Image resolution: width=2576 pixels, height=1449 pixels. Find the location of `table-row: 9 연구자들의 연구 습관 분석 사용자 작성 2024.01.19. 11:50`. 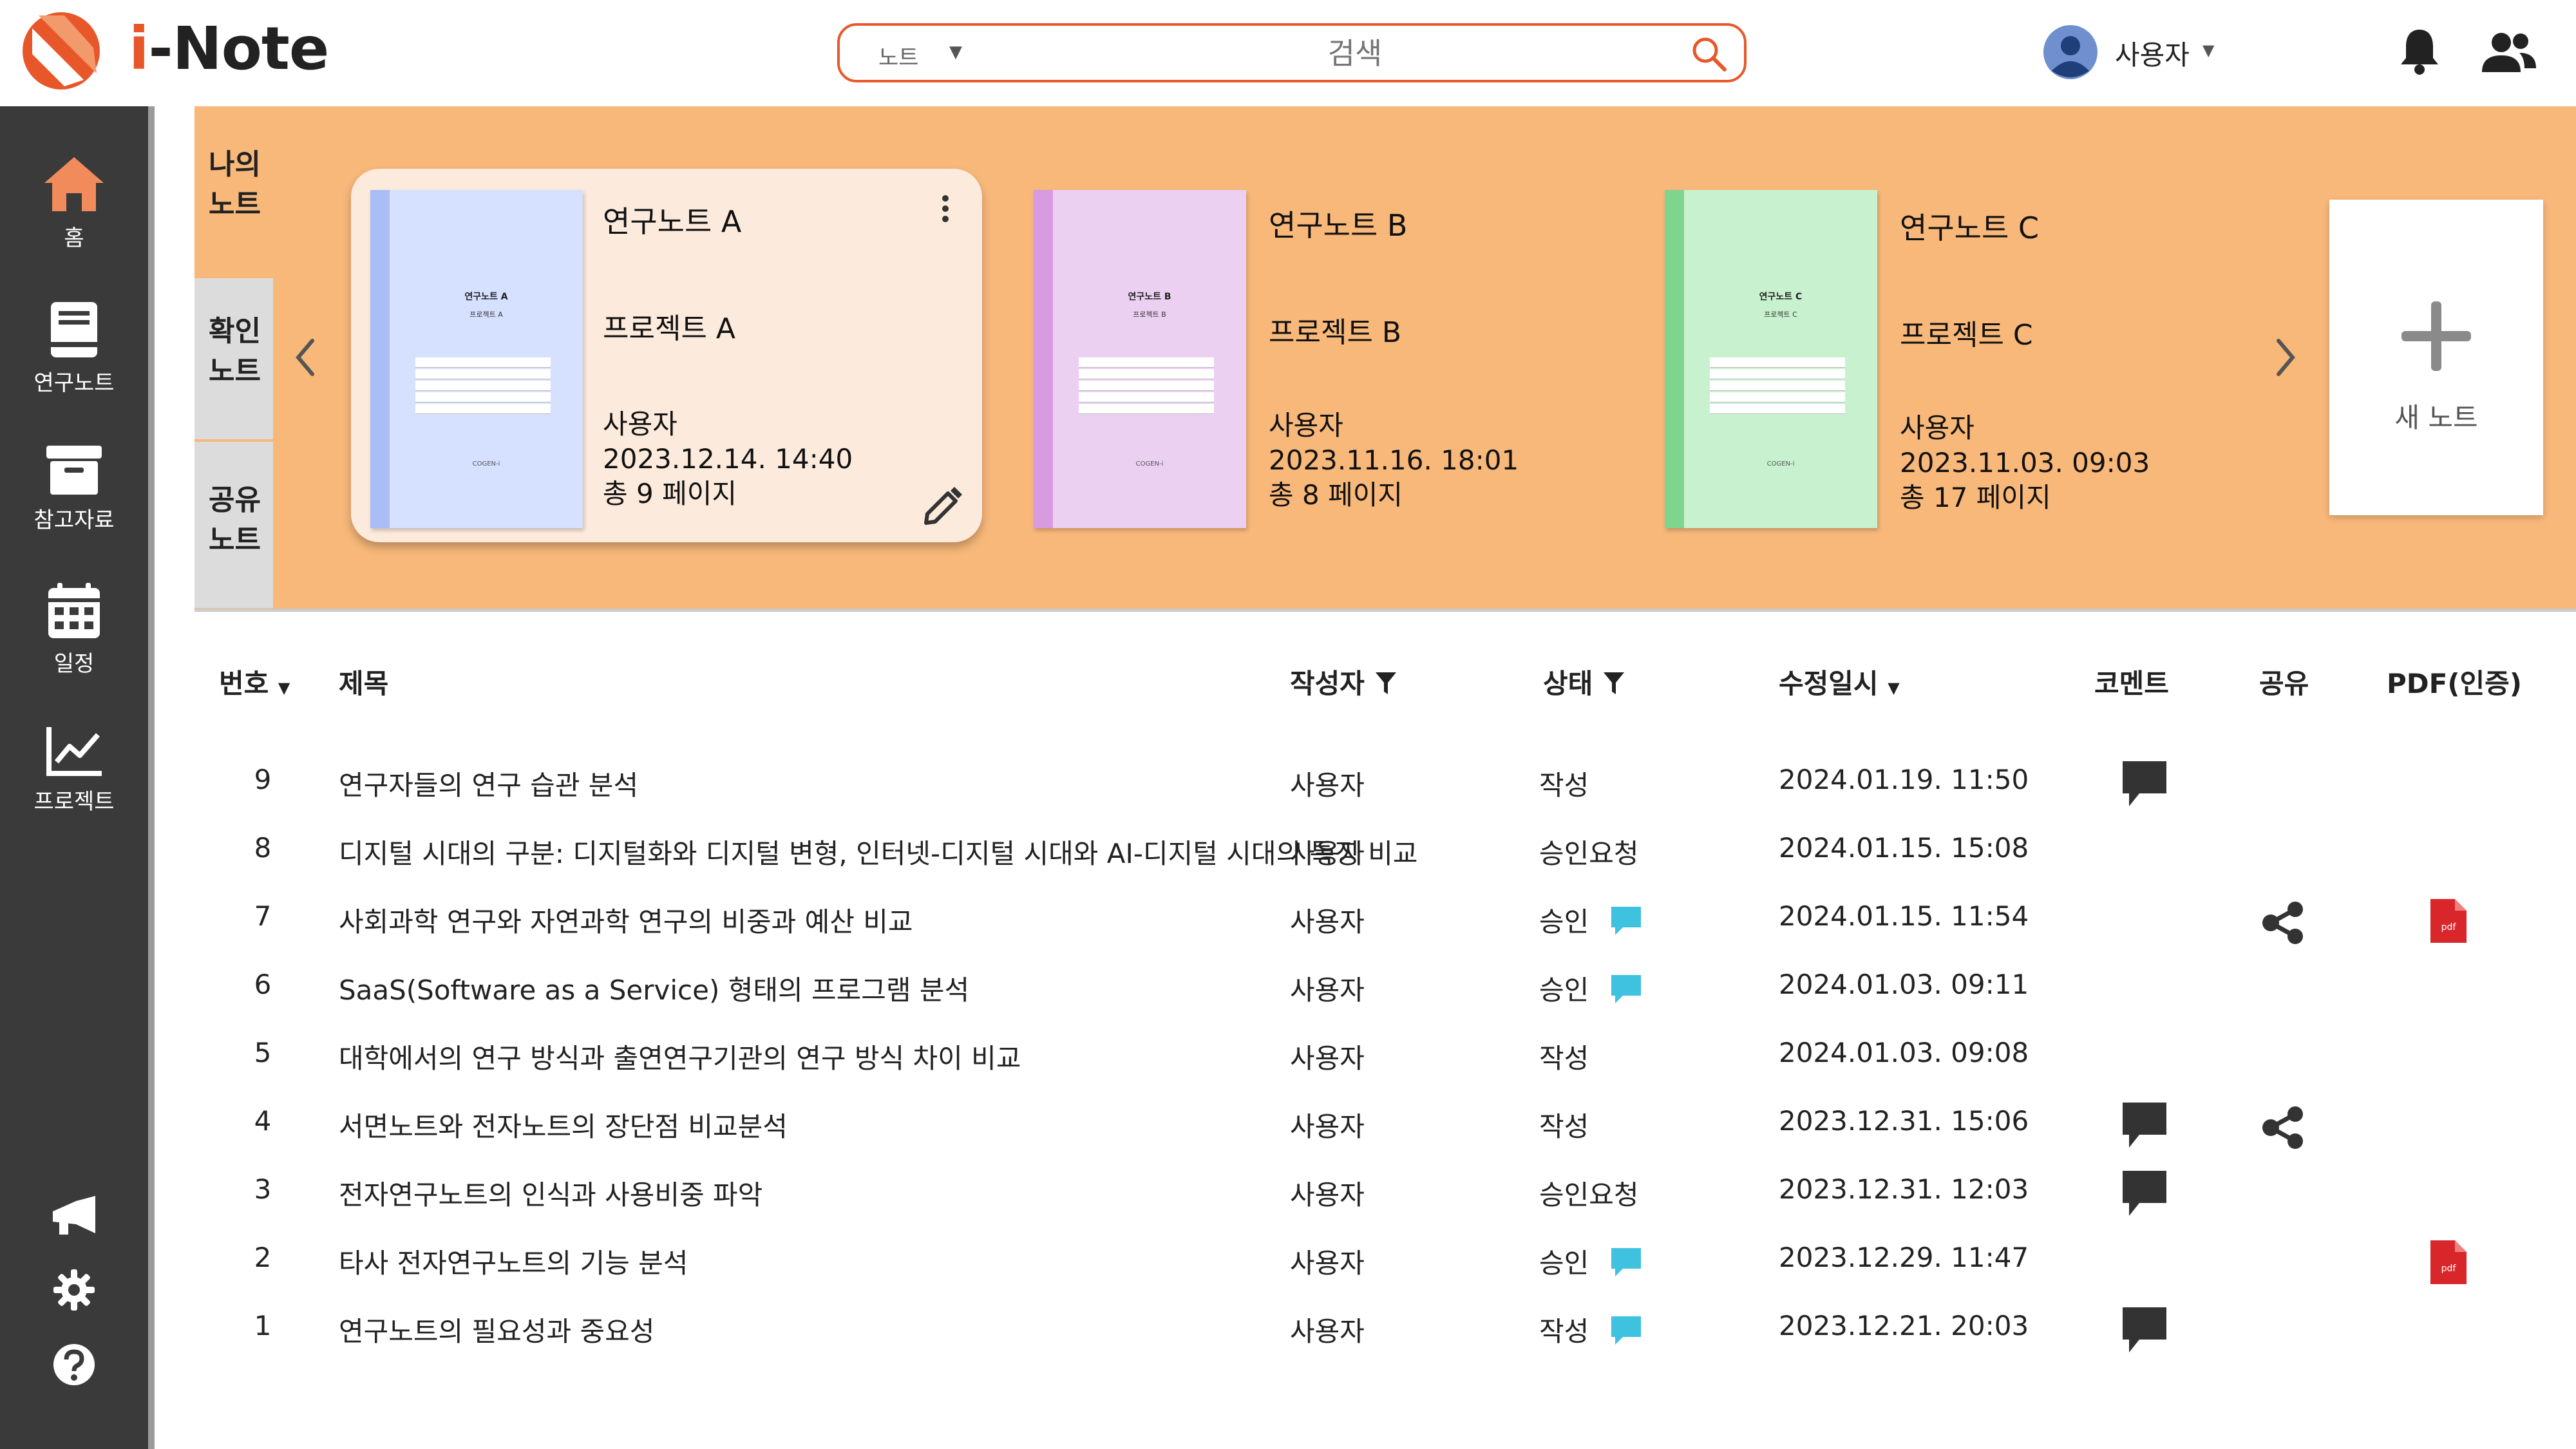

table-row: 9 연구자들의 연구 습관 분석 사용자 작성 2024.01.19. 11:50 is located at coordinates (1384, 785).